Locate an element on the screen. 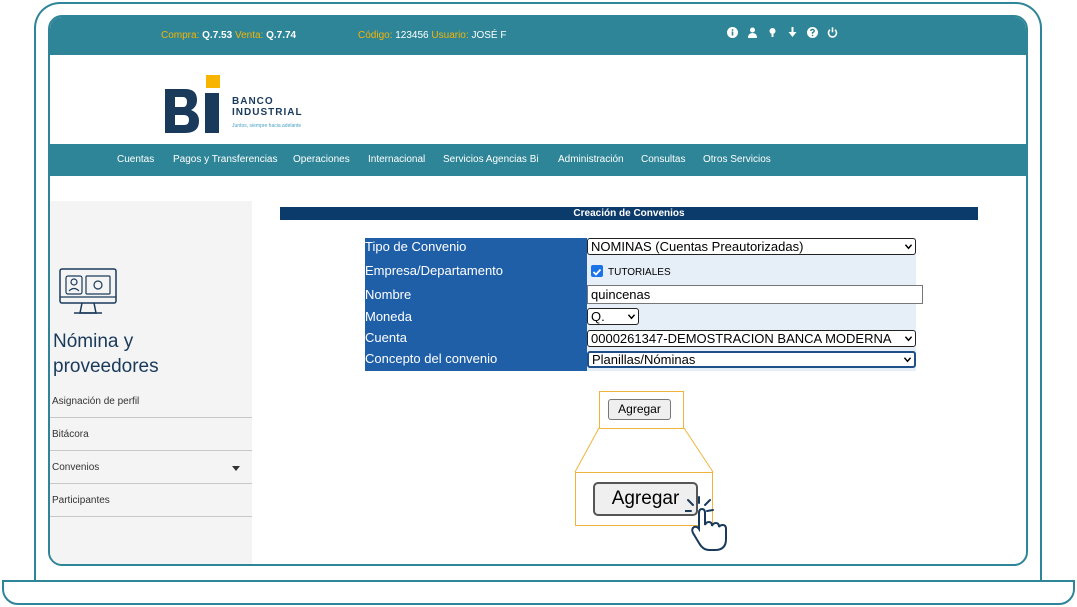 The width and height of the screenshot is (1077, 607). hand-cursor-icon is located at coordinates (706, 523).